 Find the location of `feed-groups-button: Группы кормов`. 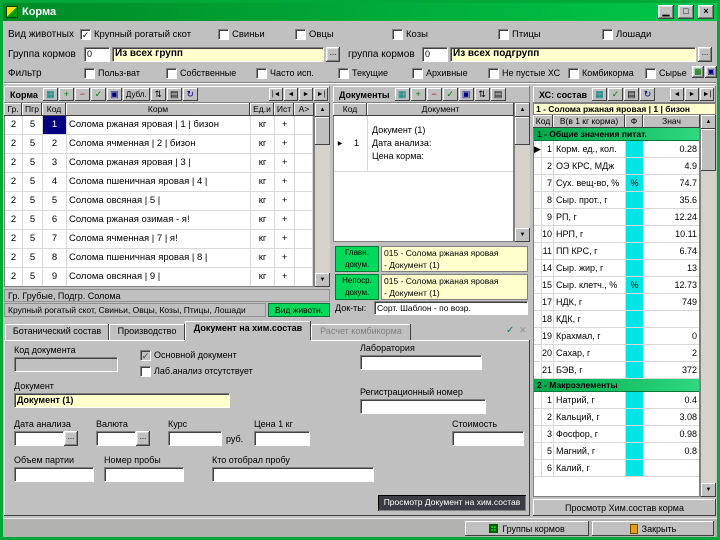

feed-groups-button: Группы кормов is located at coordinates (527, 528).